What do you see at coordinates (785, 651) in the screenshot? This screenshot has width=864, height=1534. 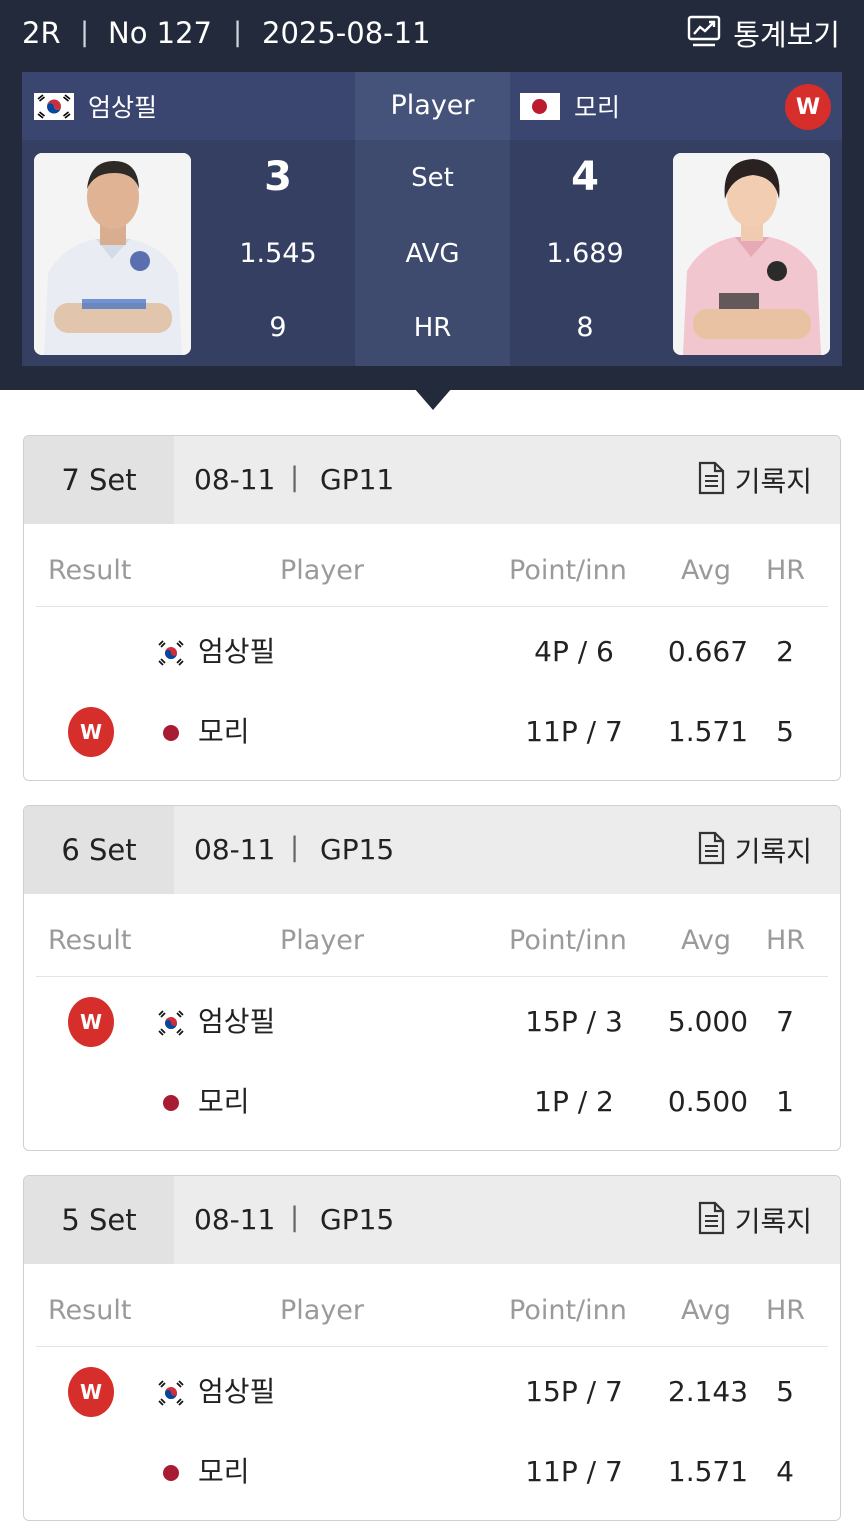 I see `player-hr: 2` at bounding box center [785, 651].